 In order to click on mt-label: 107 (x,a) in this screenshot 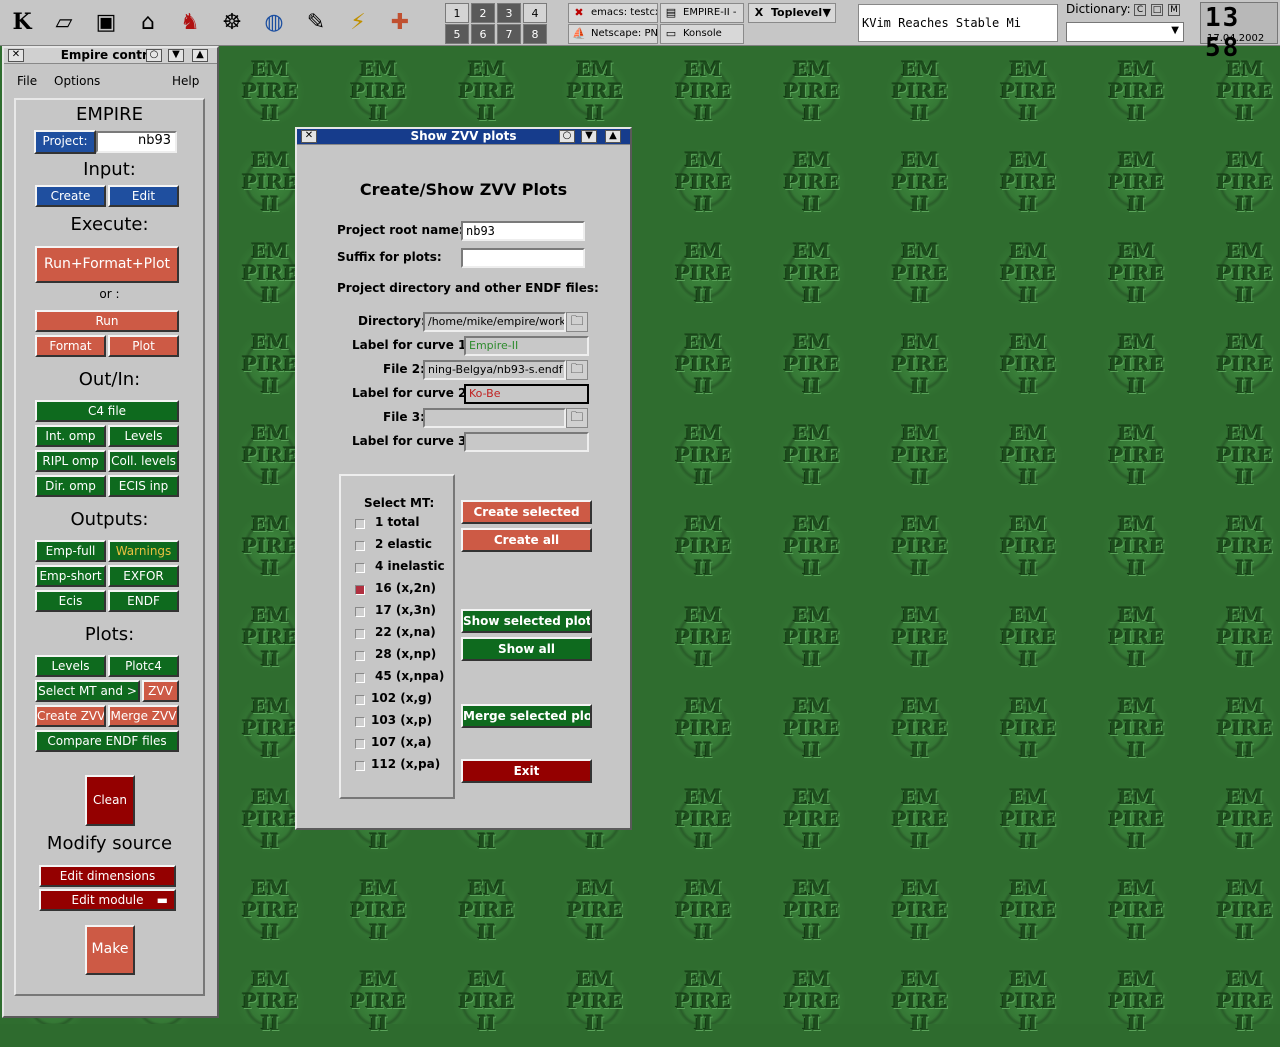, I will do `click(401, 742)`.